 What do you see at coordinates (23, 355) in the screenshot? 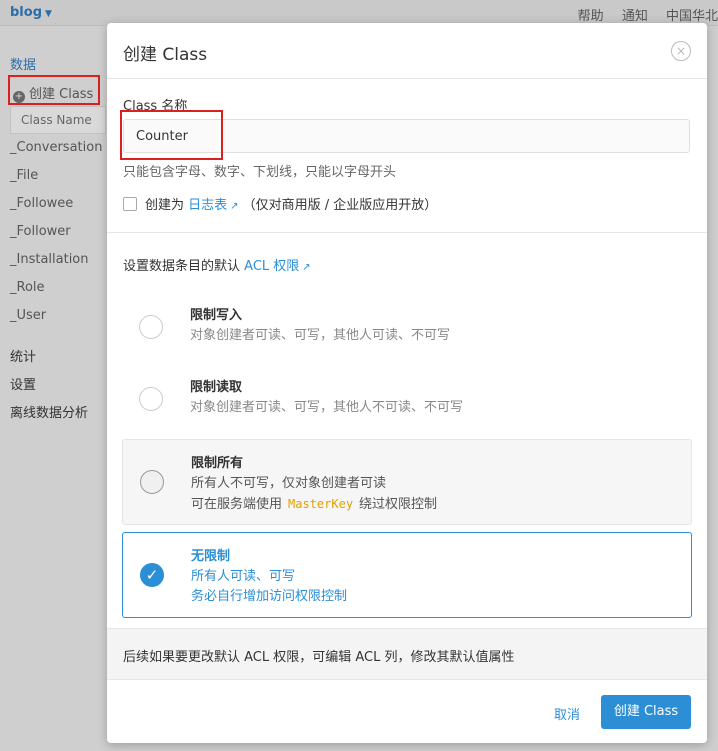
I see `sidebar-section-stats: 统计` at bounding box center [23, 355].